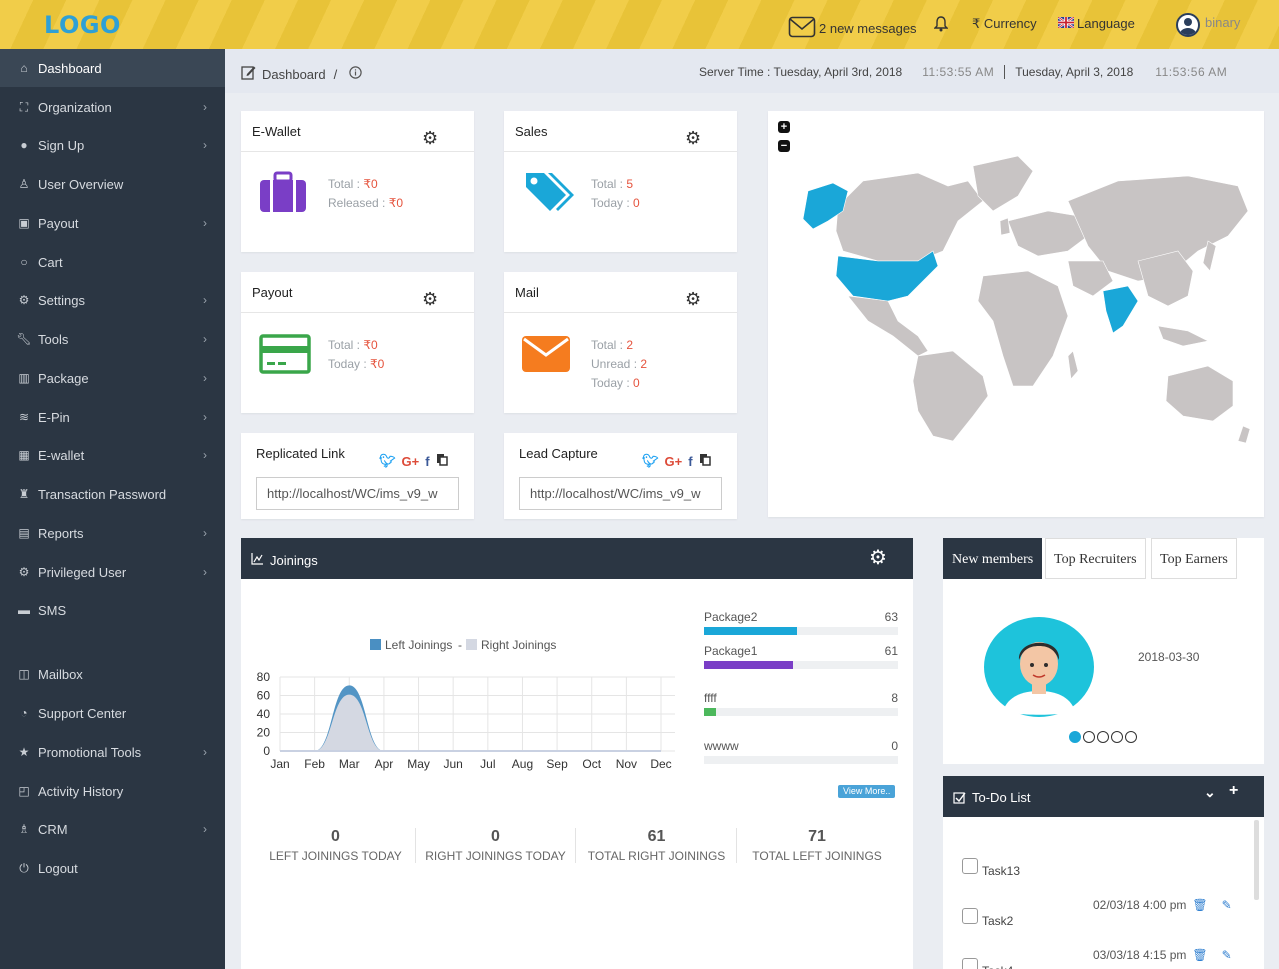 This screenshot has height=969, width=1279. Describe the element at coordinates (61, 455) in the screenshot. I see `sidebar-item-label: E-wallet` at that location.